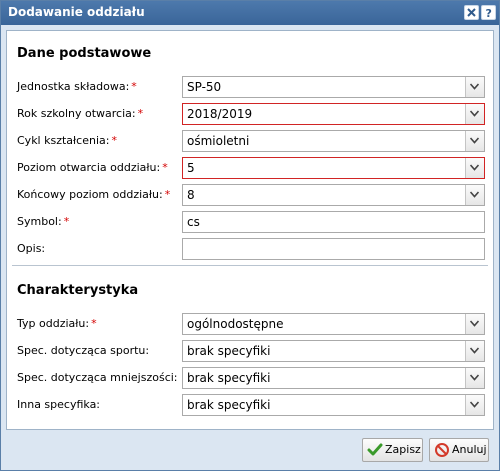 The height and width of the screenshot is (471, 500). I want to click on field-label-text: Inna specyfika:, so click(59, 404).